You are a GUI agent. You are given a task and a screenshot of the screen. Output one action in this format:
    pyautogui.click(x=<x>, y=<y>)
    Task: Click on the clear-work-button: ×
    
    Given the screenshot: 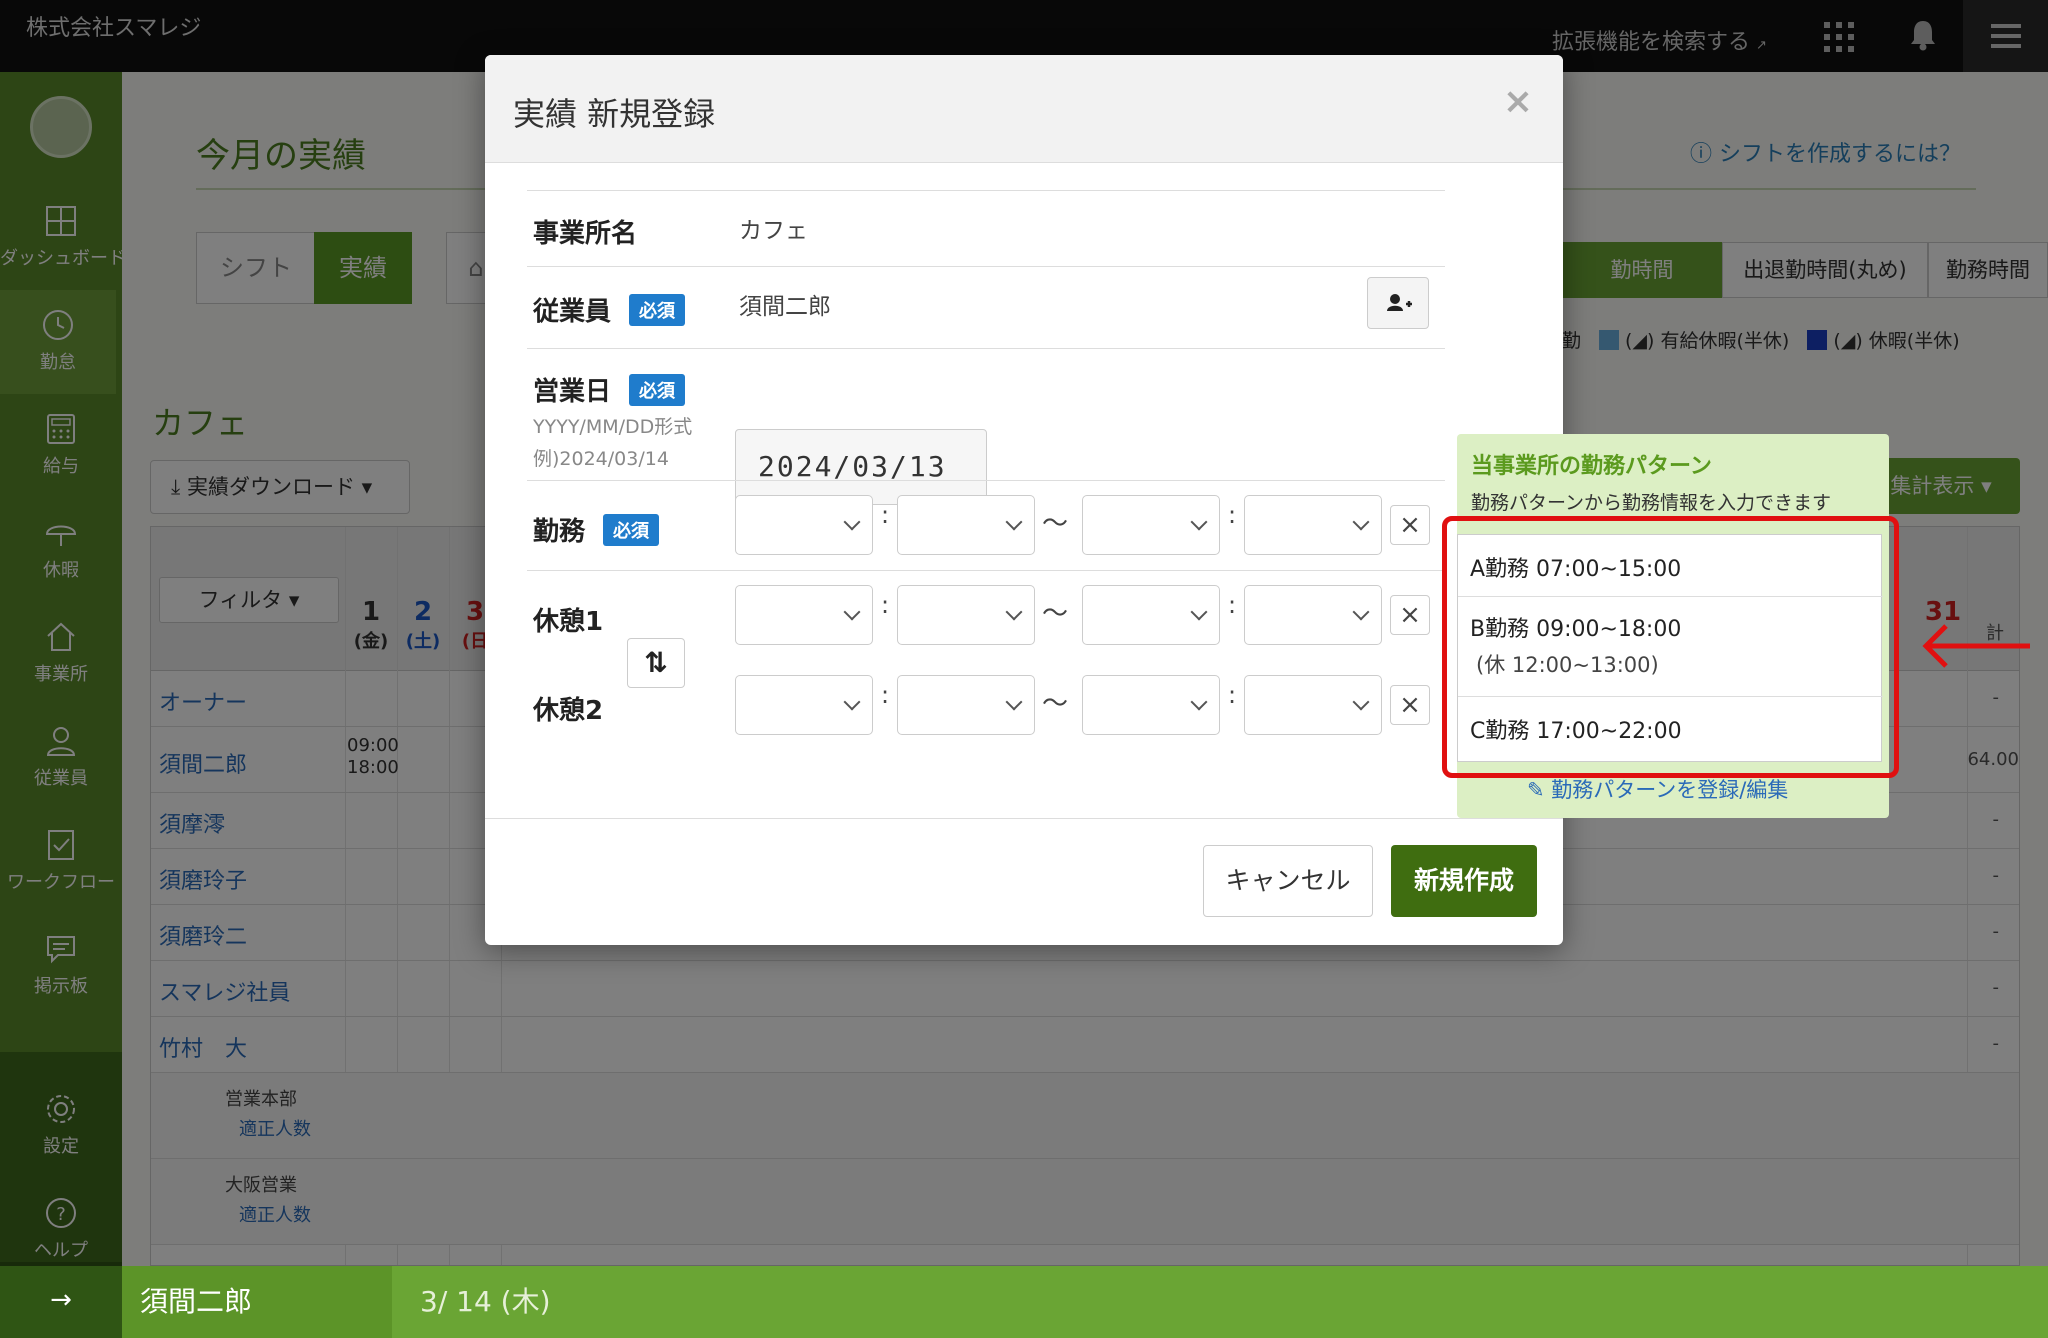 What is the action you would take?
    pyautogui.click(x=1410, y=525)
    